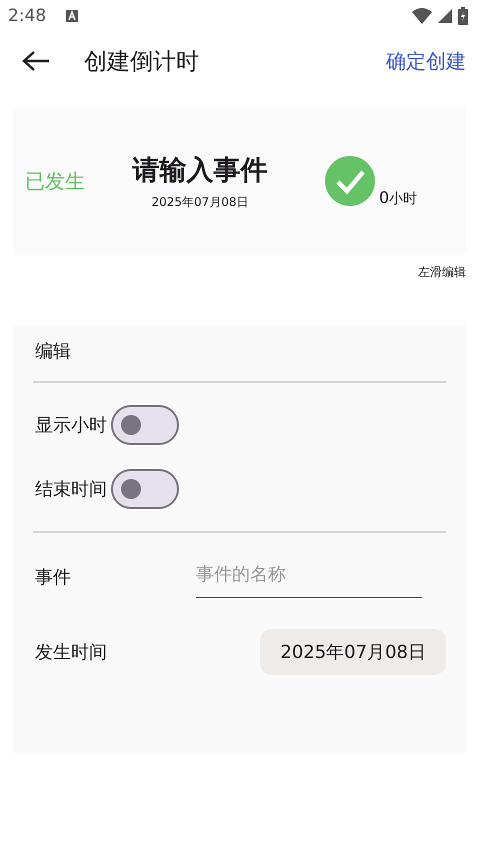  Describe the element at coordinates (52, 577) in the screenshot. I see `field-label: 事件` at that location.